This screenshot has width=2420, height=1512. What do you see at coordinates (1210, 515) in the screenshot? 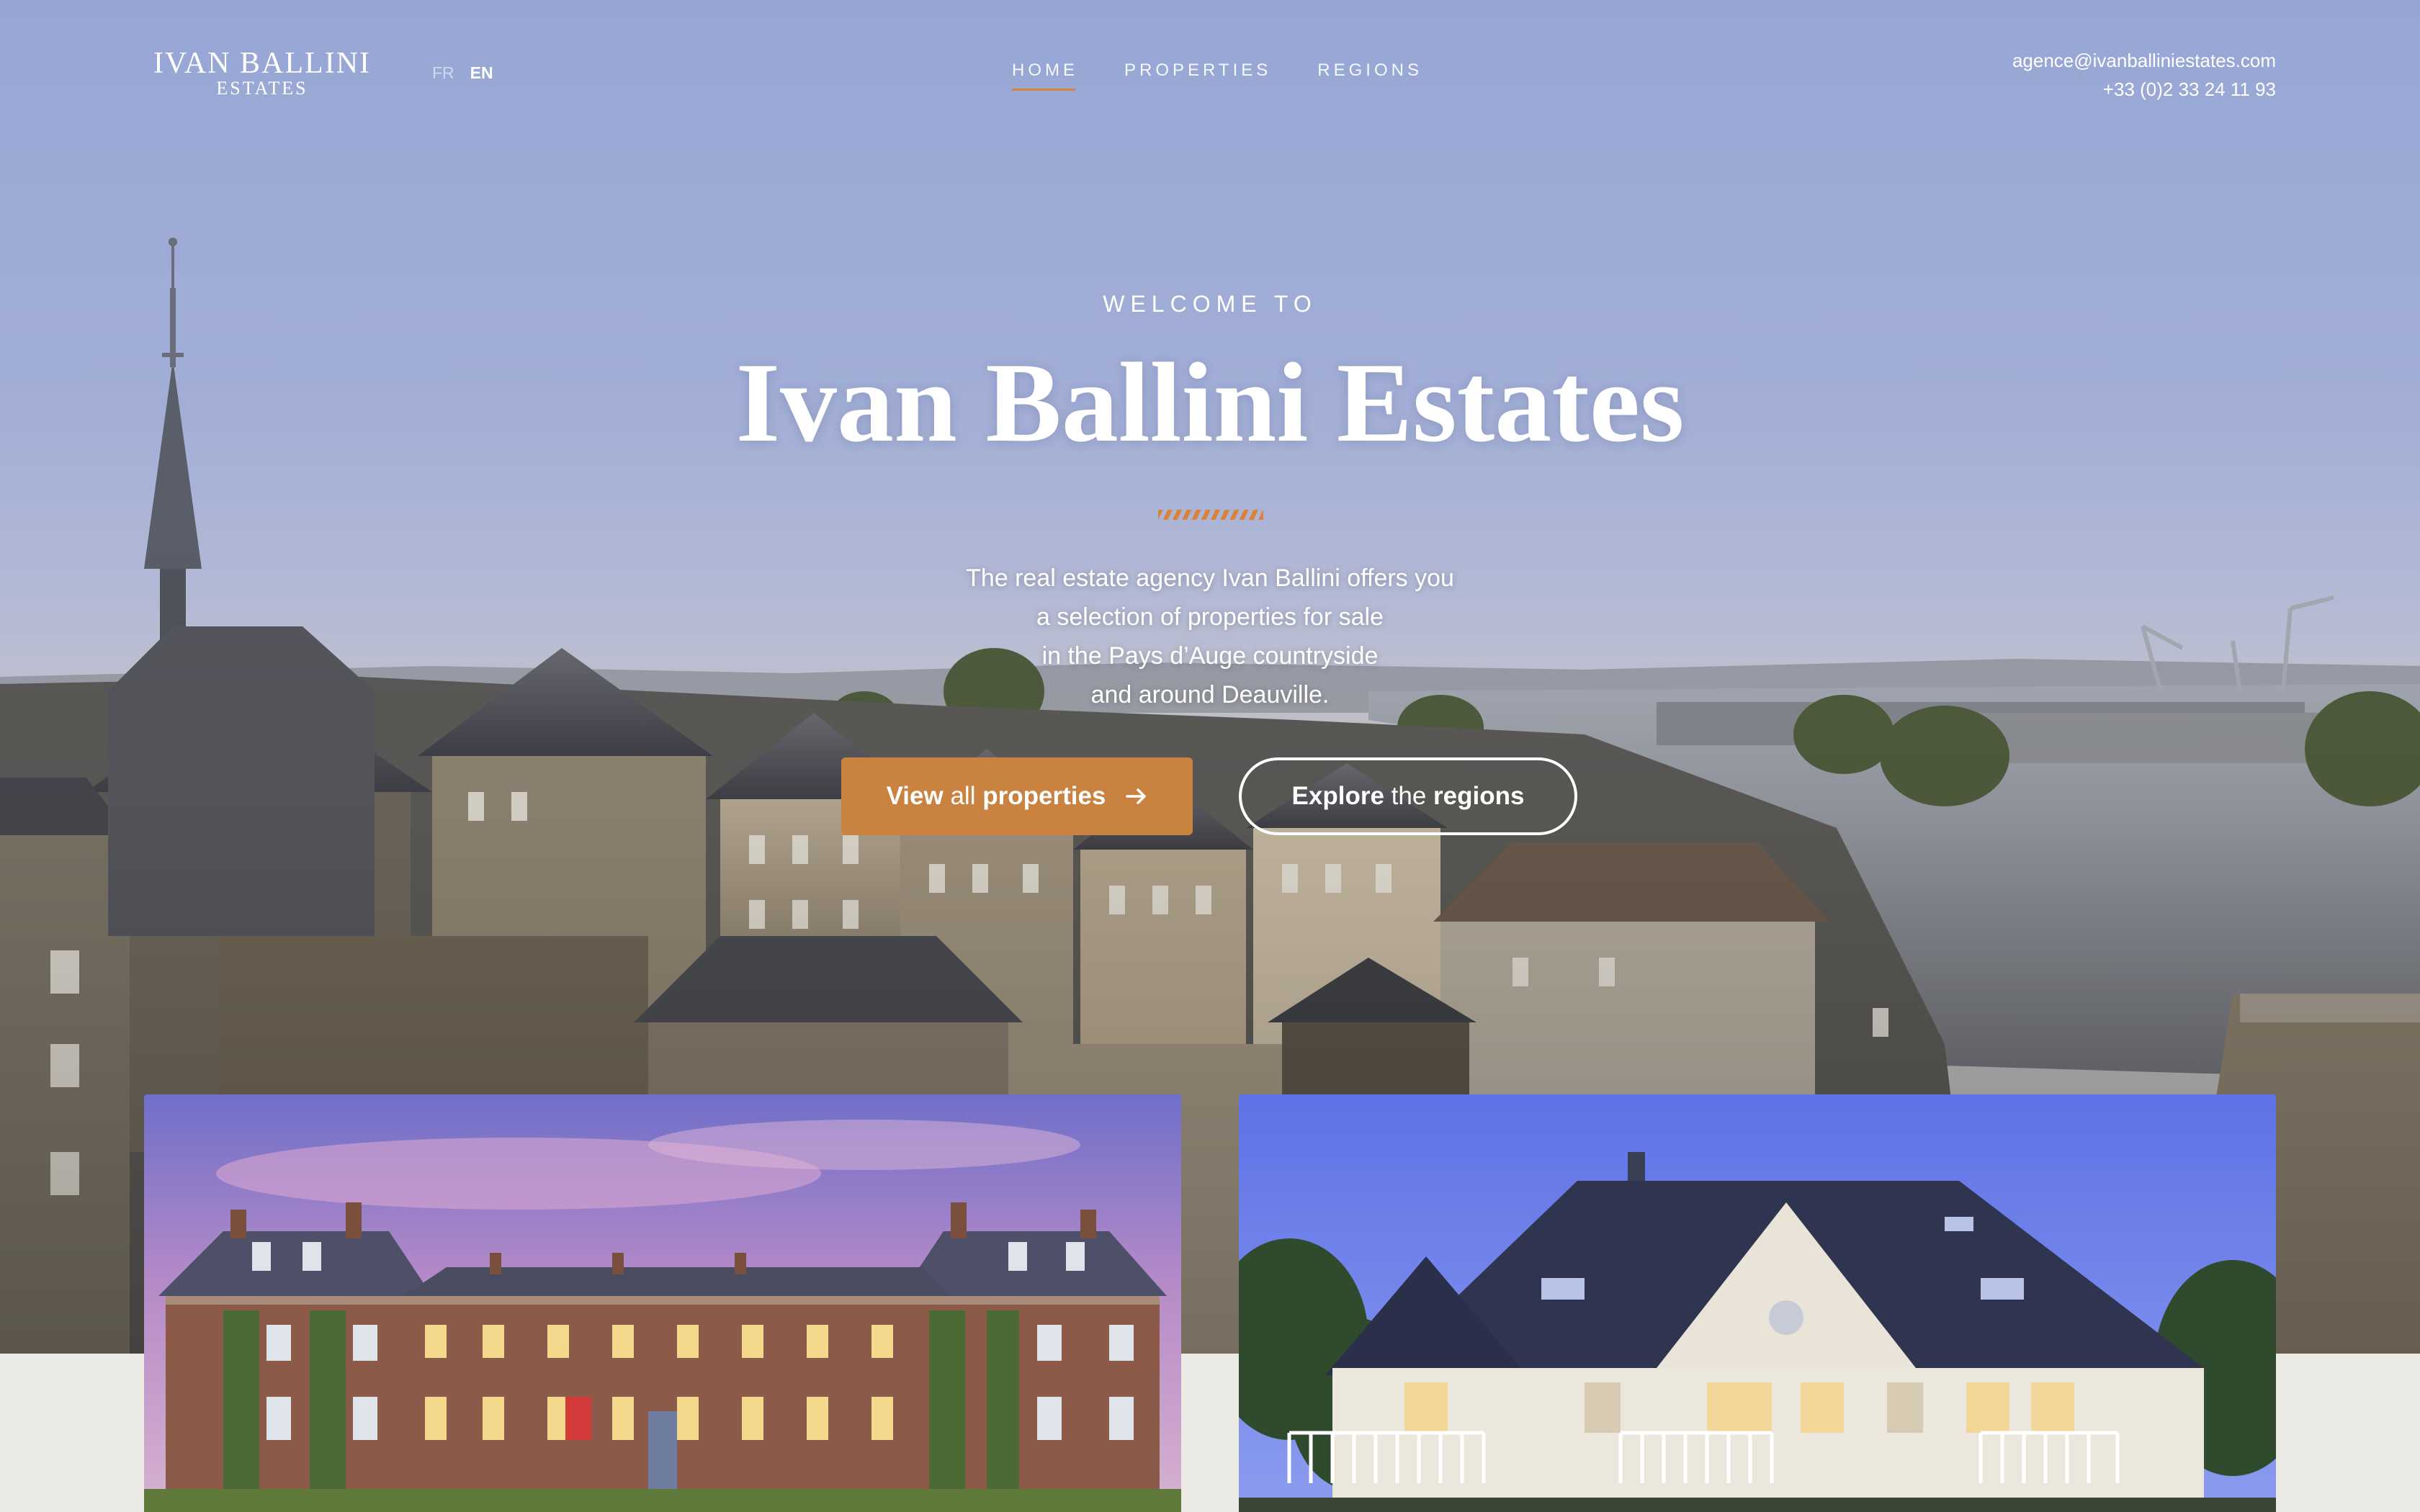
I see `hero-divider` at bounding box center [1210, 515].